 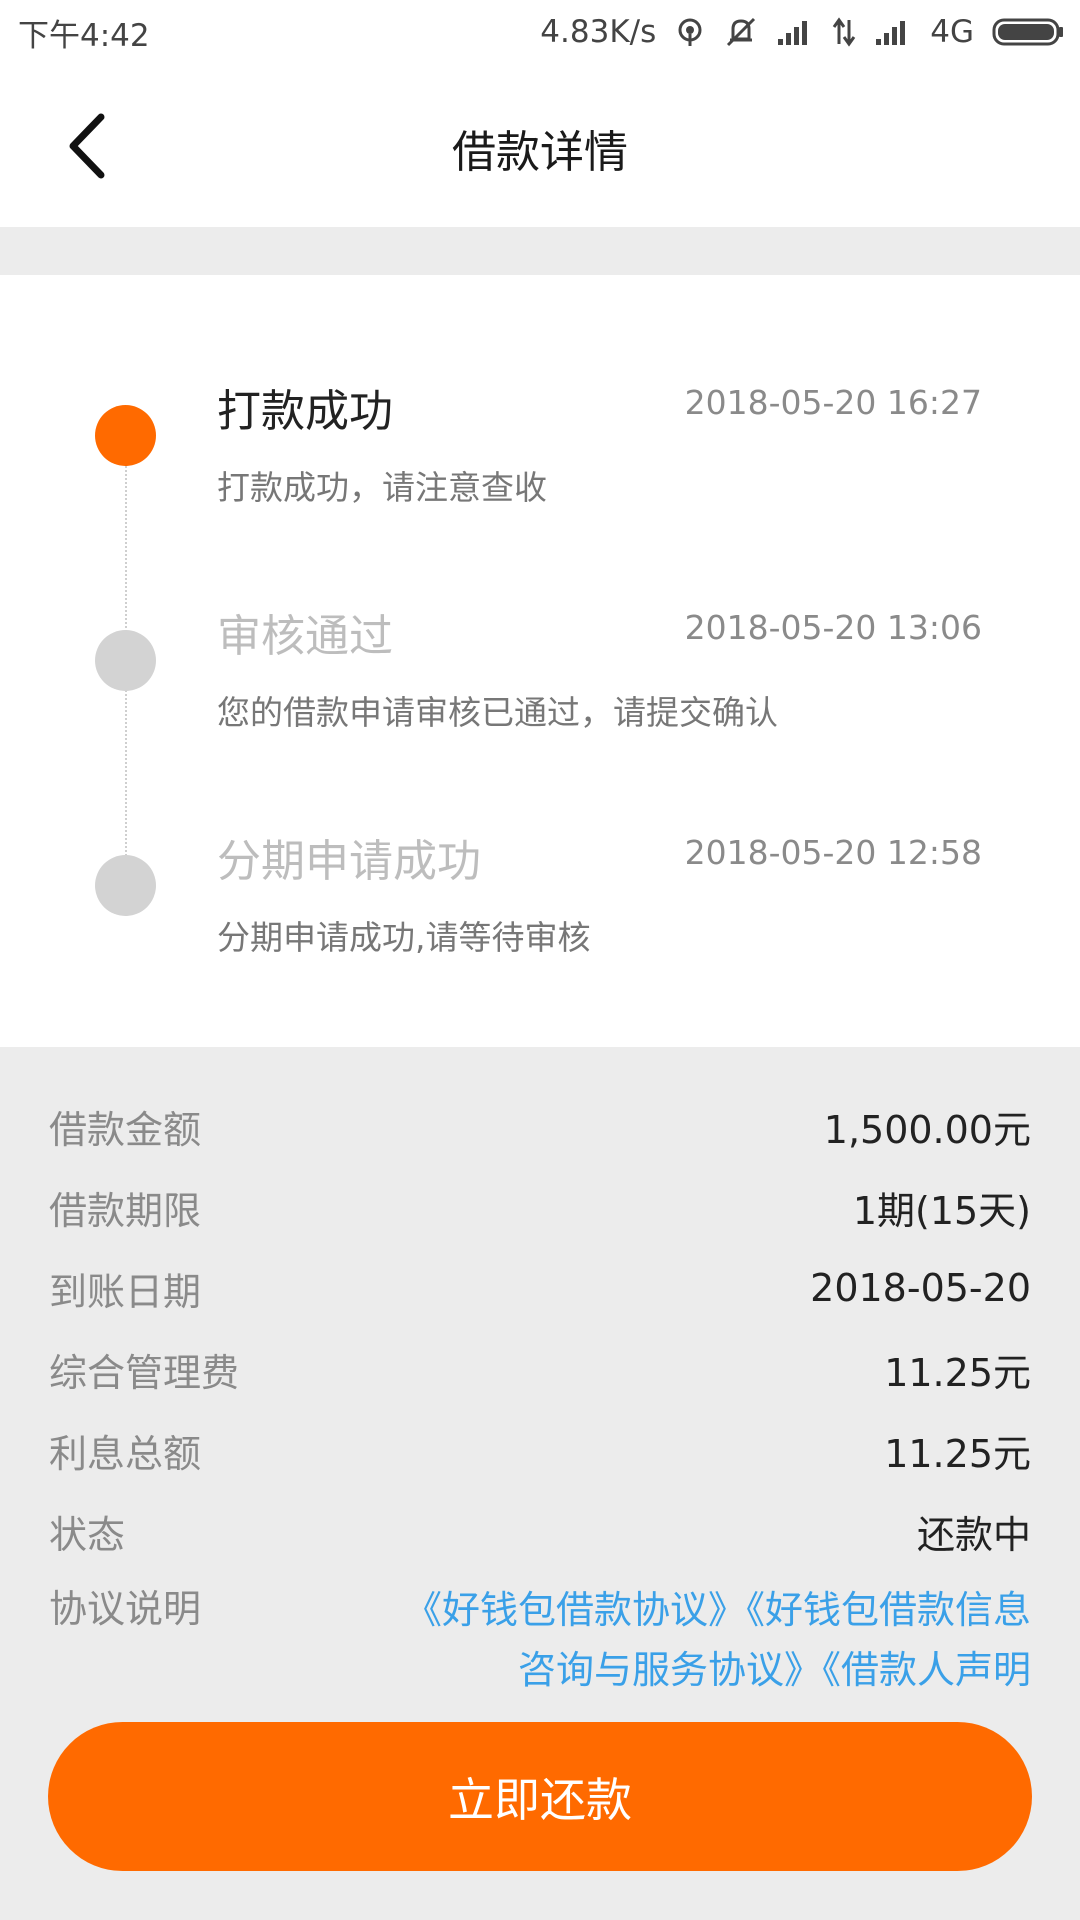 I want to click on timeline-item: 打款成功 2018-05-20 16:27 打款成功，请注意查收, so click(x=540, y=391).